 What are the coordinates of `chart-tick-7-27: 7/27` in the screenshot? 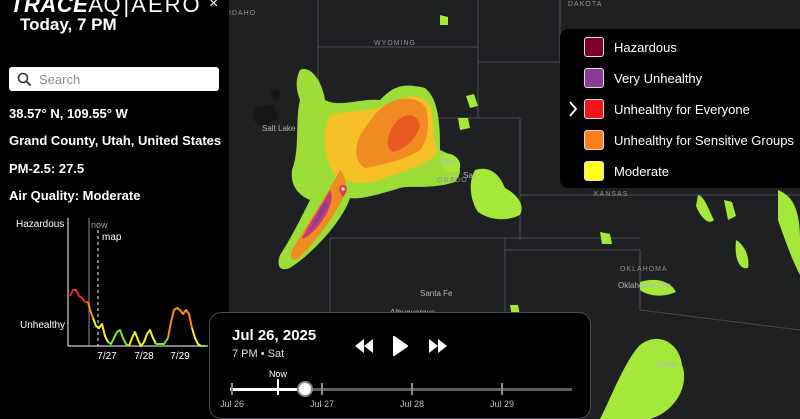 It's located at (107, 356).